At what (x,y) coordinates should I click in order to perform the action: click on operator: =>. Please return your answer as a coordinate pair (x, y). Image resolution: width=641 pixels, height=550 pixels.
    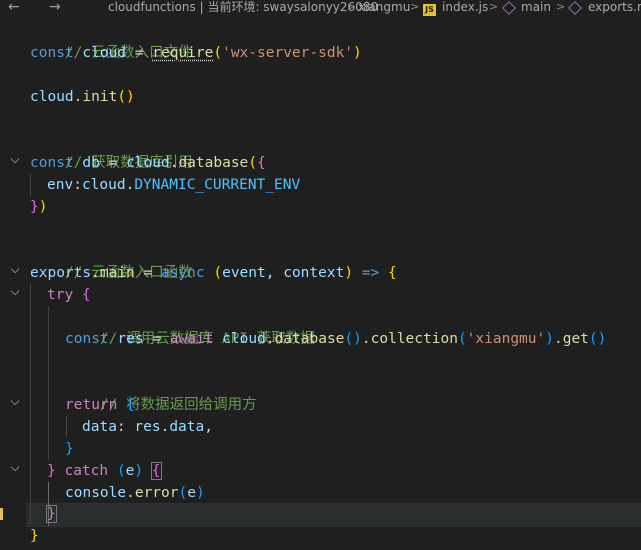
    Looking at the image, I should click on (370, 273).